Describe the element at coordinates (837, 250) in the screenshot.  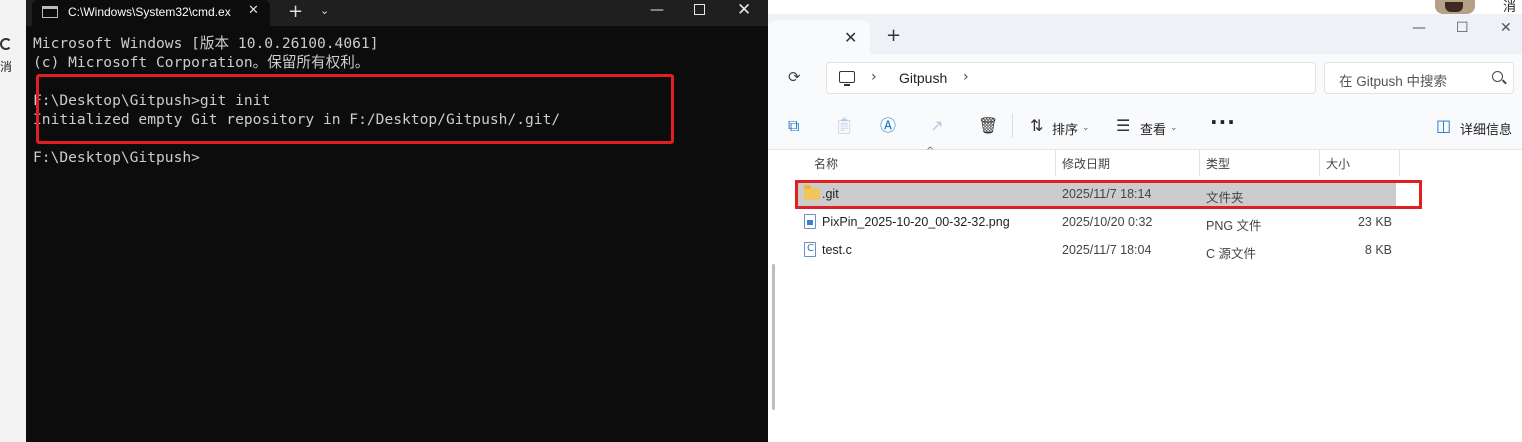
I see `file-name: test.c` at that location.